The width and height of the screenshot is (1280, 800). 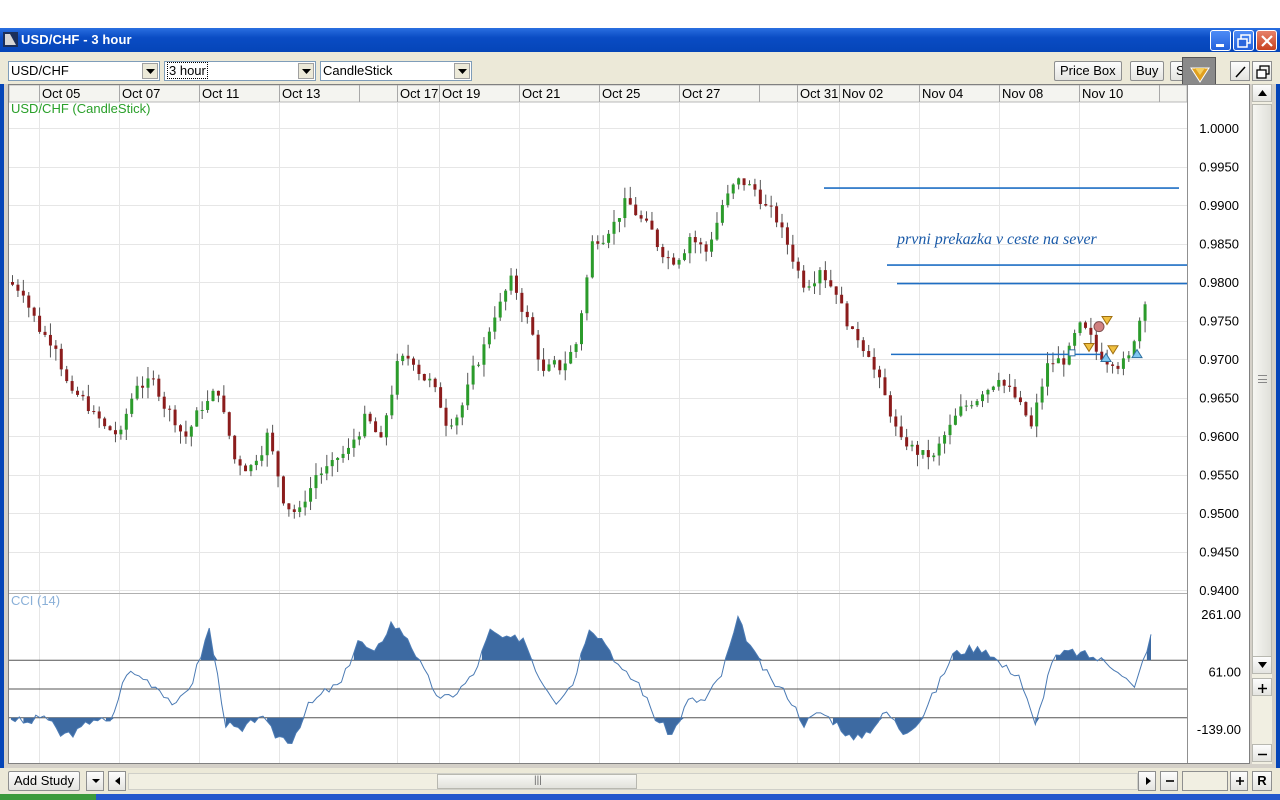 I want to click on vertical-scroll-thumb, so click(x=1262, y=384).